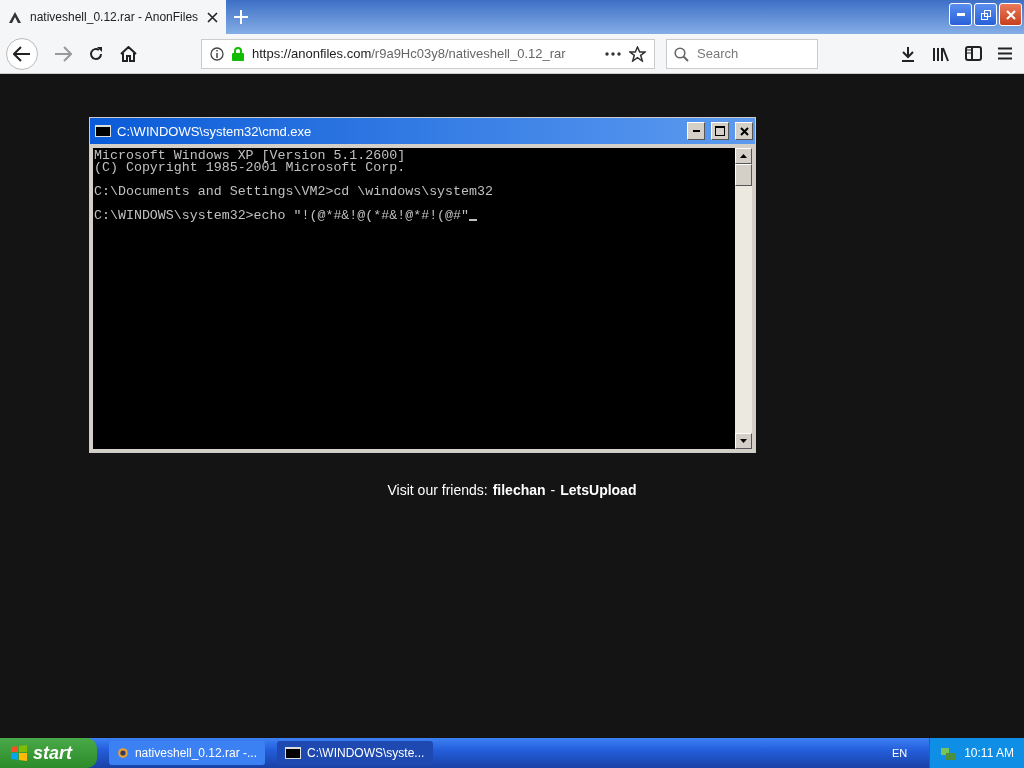  I want to click on close-button, so click(744, 131).